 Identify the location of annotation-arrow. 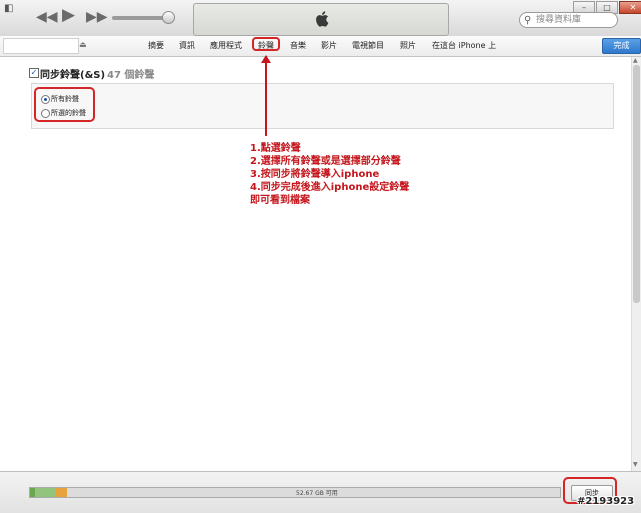
(266, 96).